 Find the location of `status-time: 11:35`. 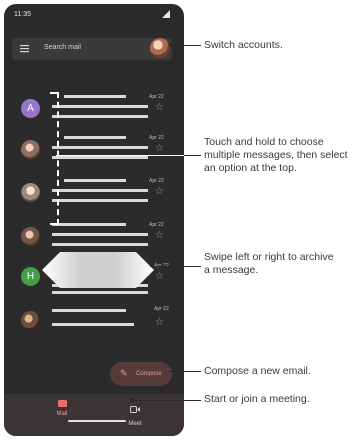

status-time: 11:35 is located at coordinates (22, 14).